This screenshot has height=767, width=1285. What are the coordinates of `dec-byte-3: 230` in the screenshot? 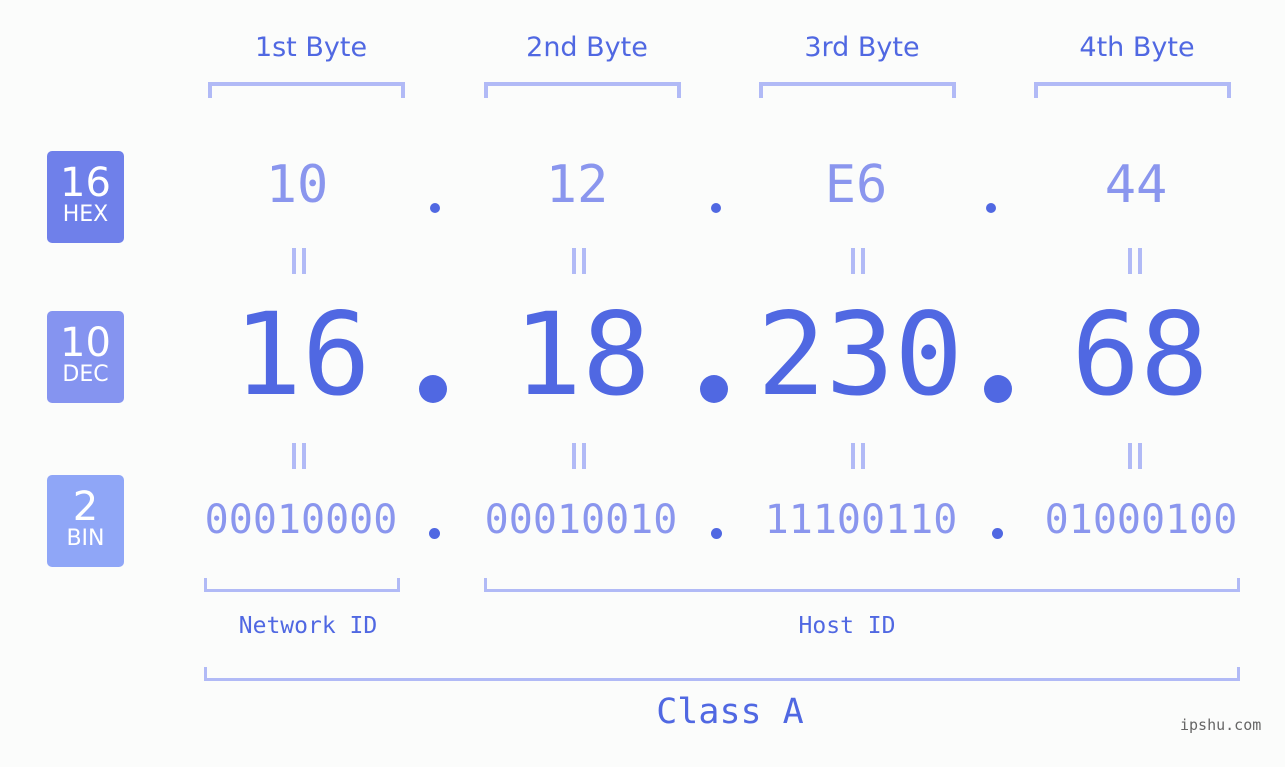 It's located at (860, 354).